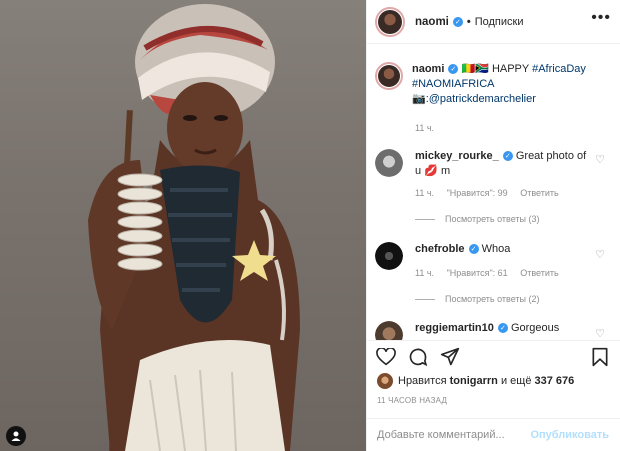 The width and height of the screenshot is (620, 451). What do you see at coordinates (454, 328) in the screenshot?
I see `comment-username: reggiemartin10` at bounding box center [454, 328].